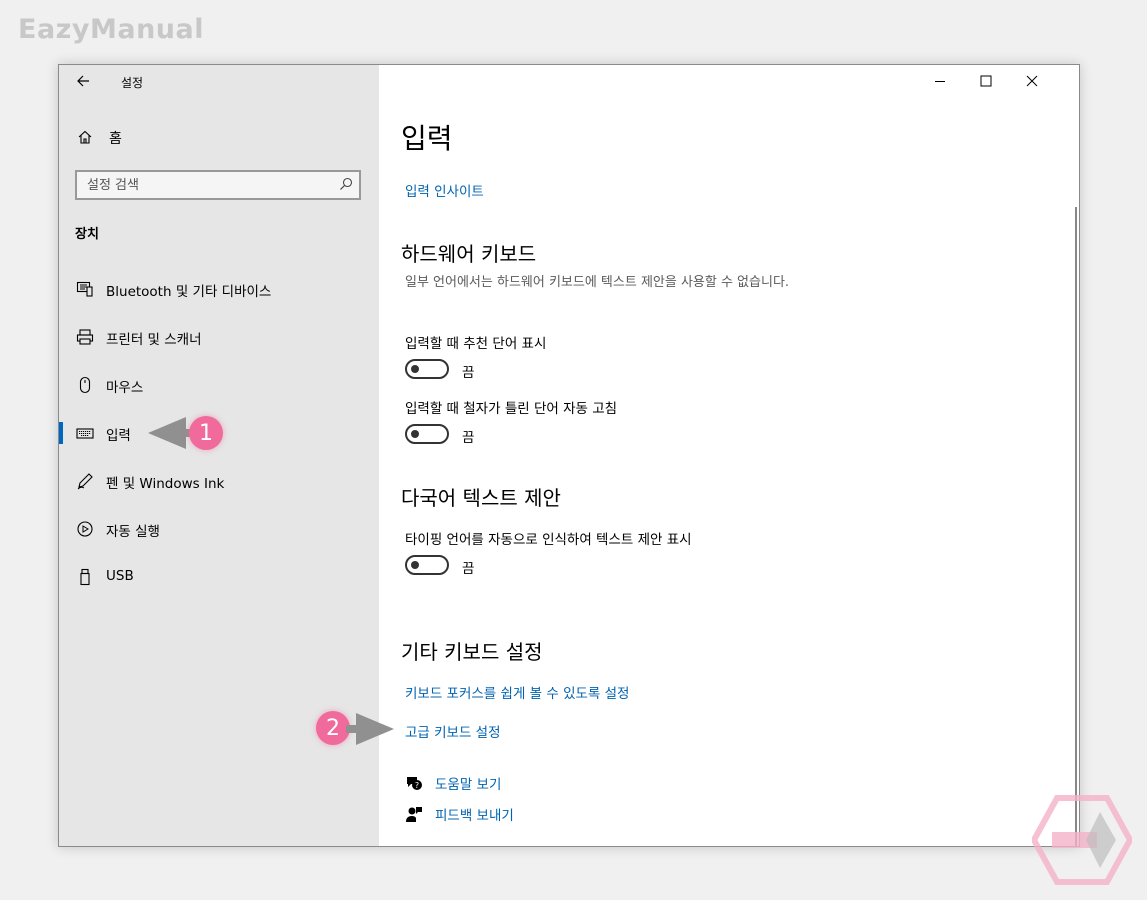 This screenshot has height=900, width=1147. What do you see at coordinates (85, 481) in the screenshot?
I see `pen-icon` at bounding box center [85, 481].